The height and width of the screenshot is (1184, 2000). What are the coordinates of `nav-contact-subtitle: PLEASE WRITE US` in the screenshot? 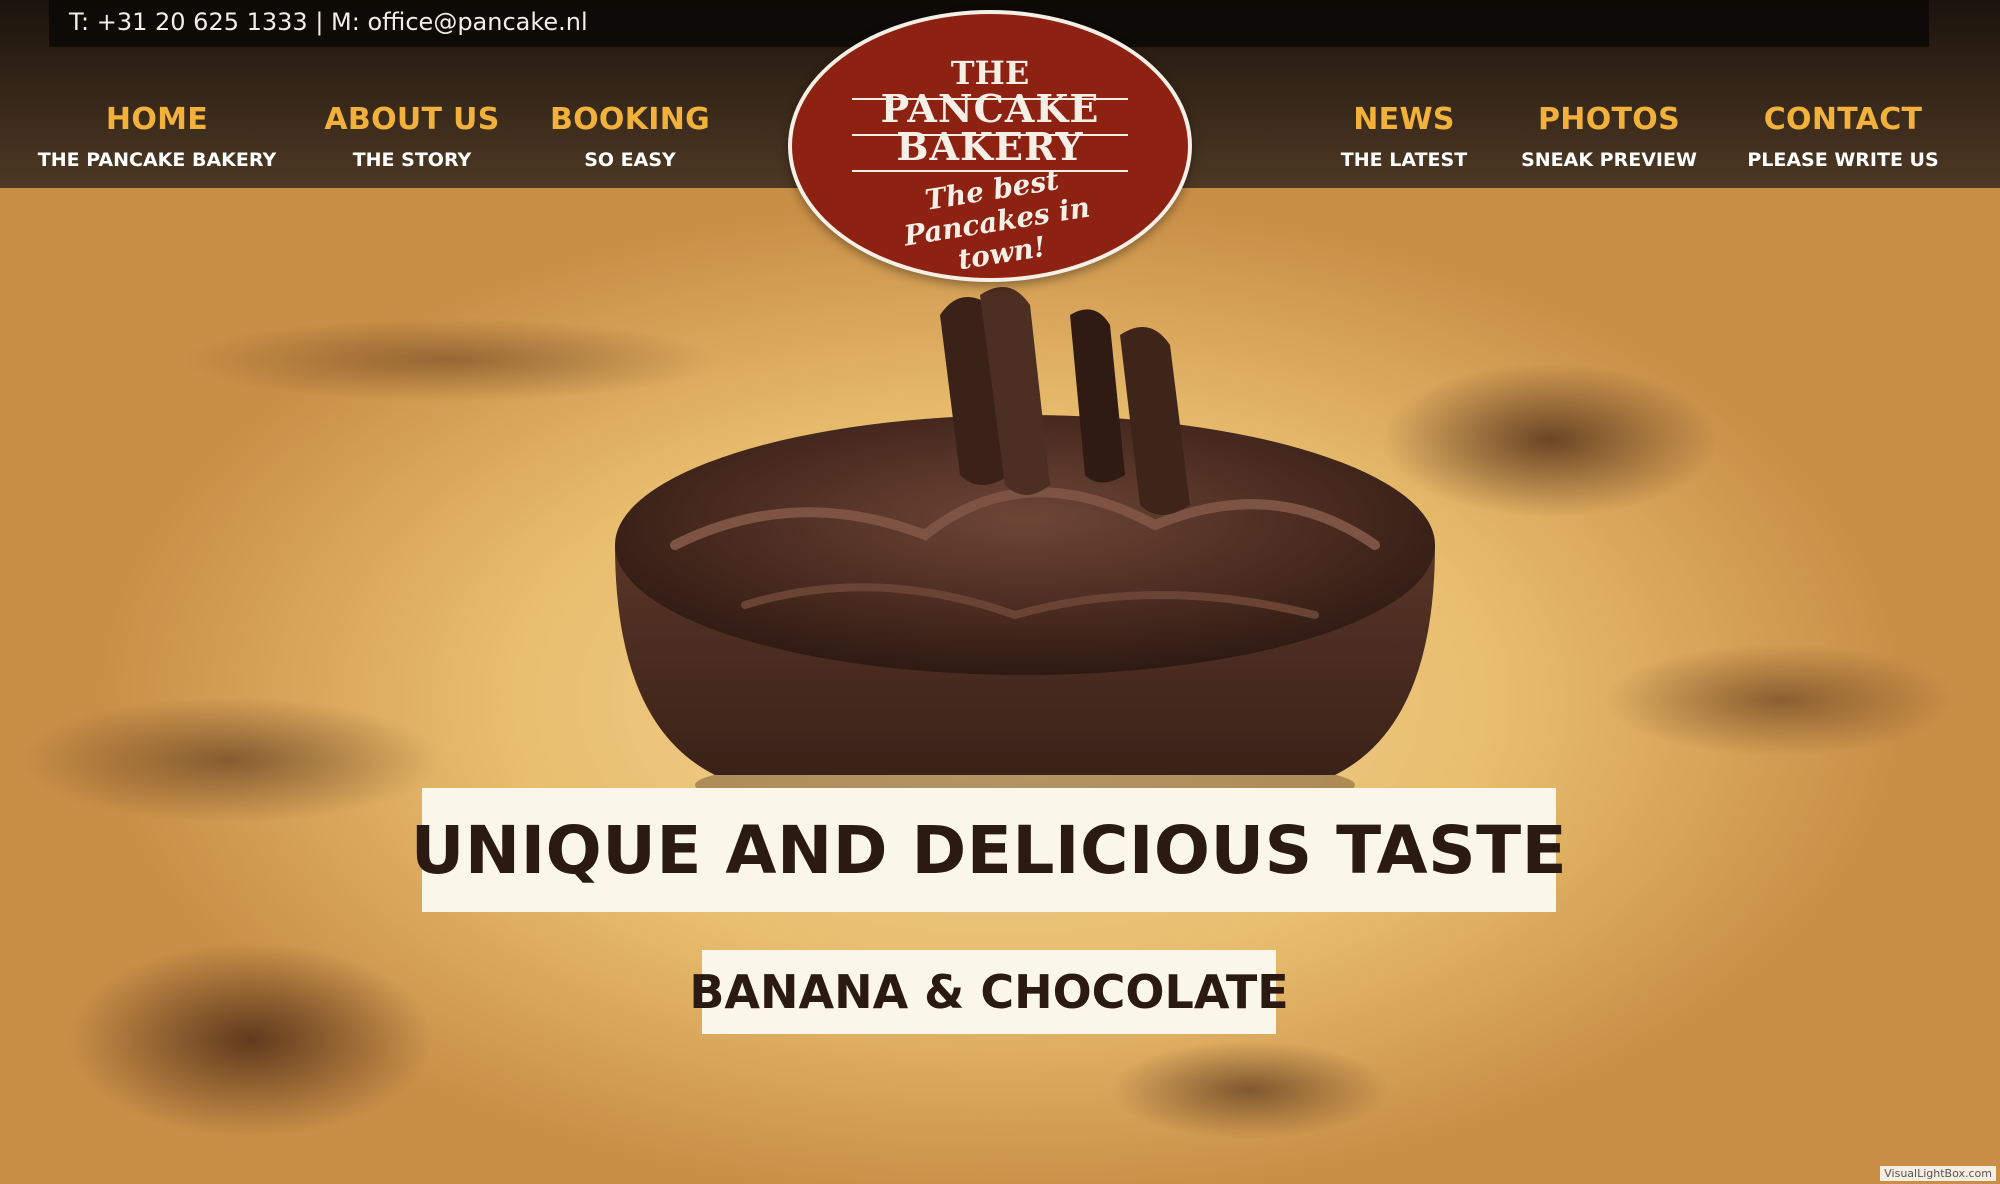 It's located at (1843, 160).